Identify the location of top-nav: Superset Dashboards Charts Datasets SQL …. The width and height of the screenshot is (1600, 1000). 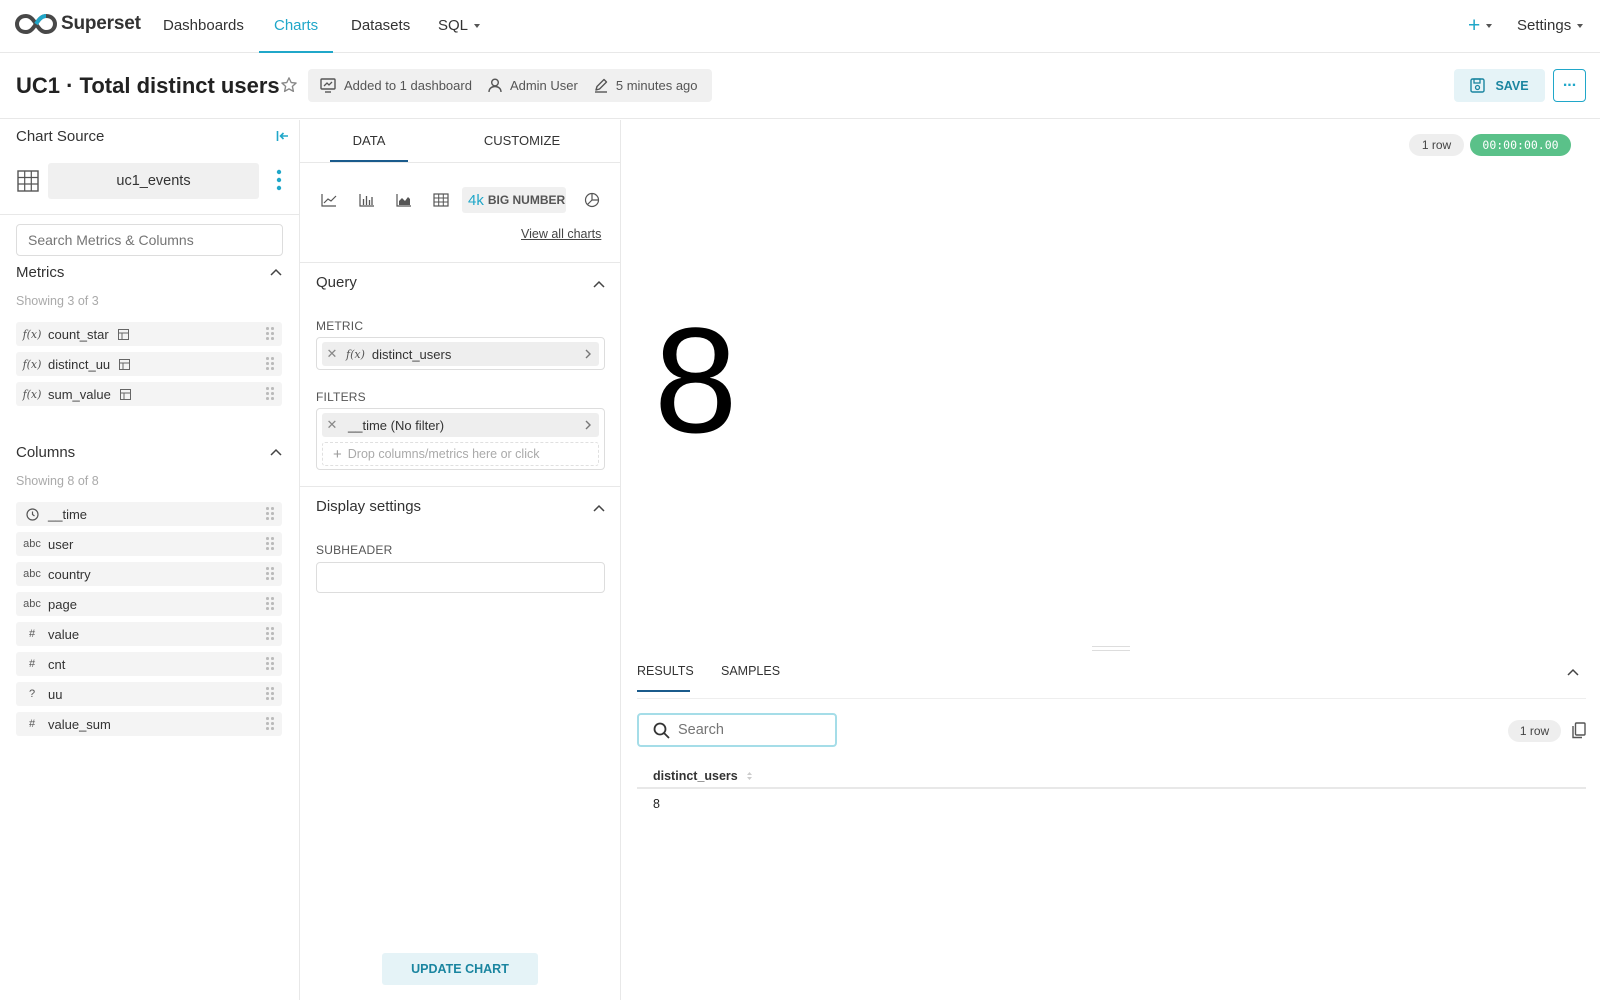
(800, 26).